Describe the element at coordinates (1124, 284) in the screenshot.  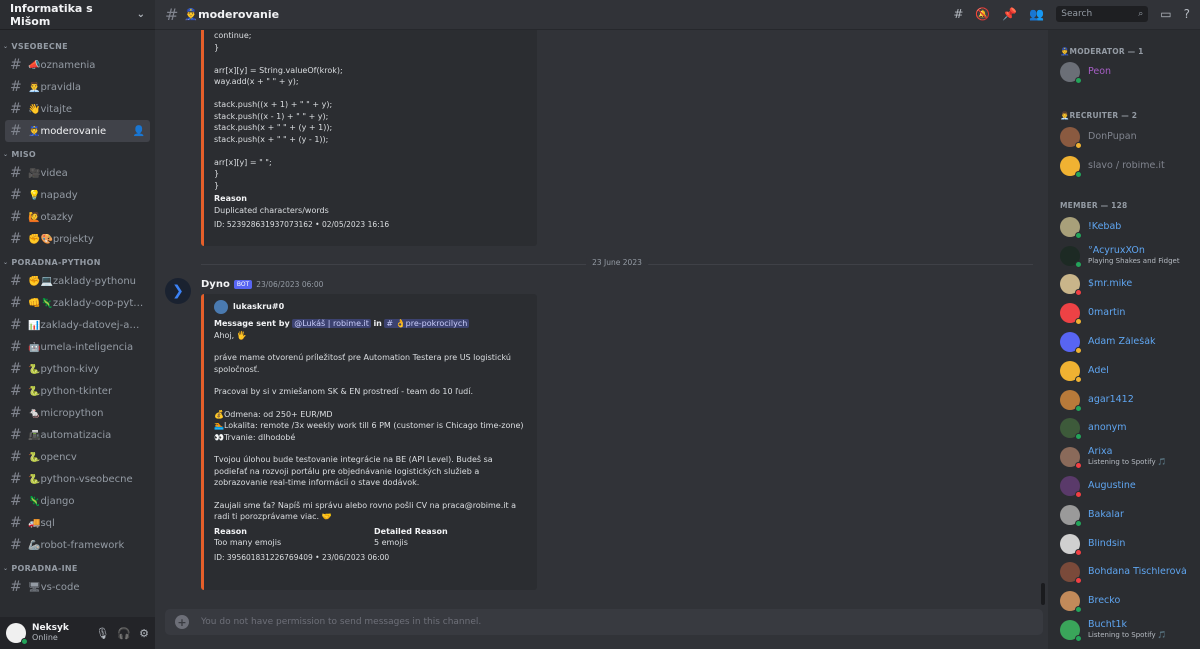
I see `member-item: $mr.mike` at that location.